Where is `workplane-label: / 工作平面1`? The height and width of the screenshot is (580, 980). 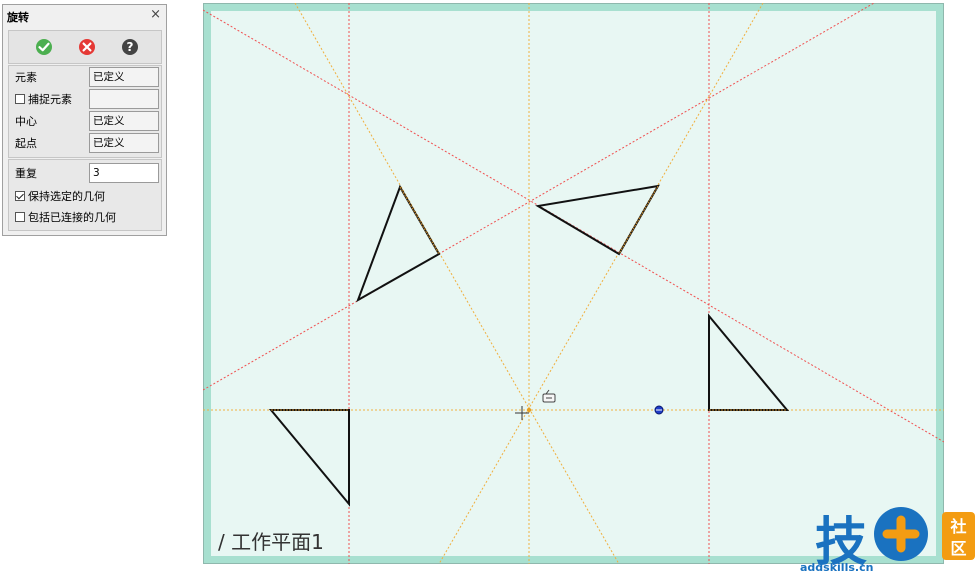 workplane-label: / 工作平面1 is located at coordinates (271, 542).